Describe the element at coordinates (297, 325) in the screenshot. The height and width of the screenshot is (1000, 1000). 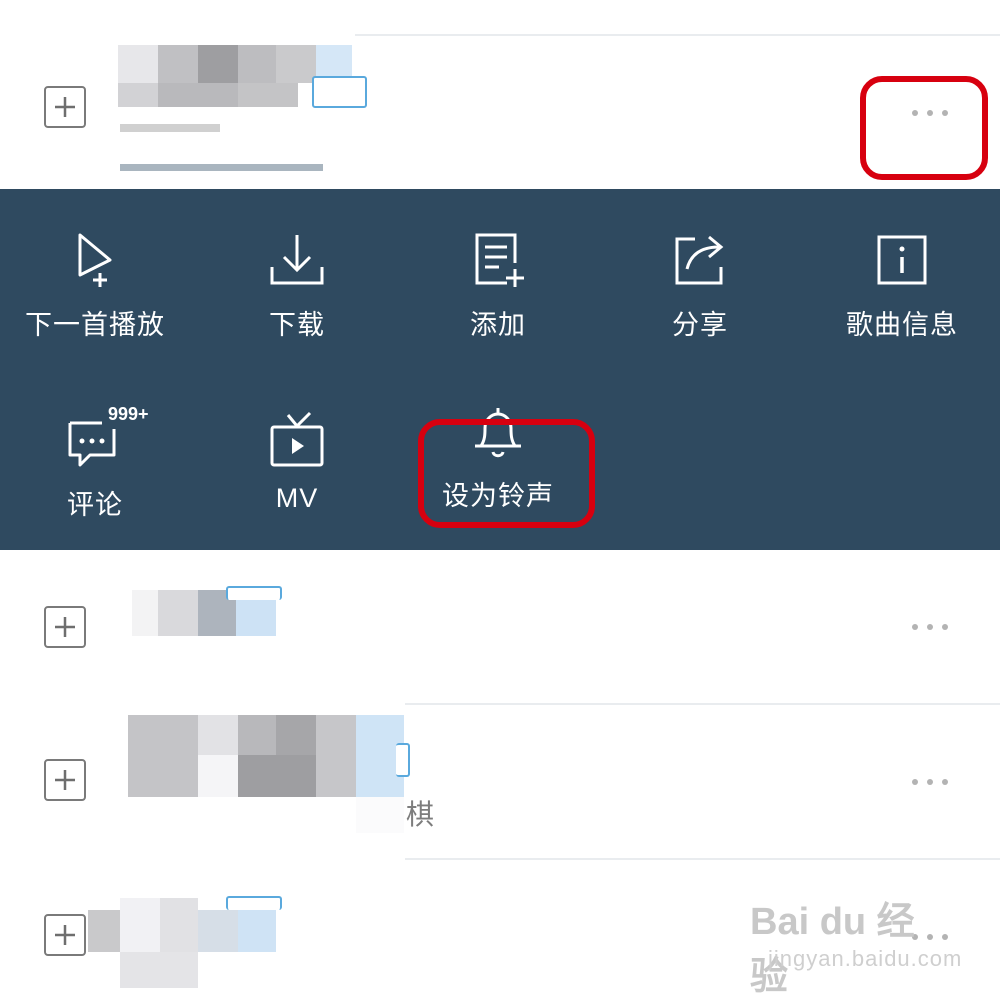
I see `download-label: 下载` at that location.